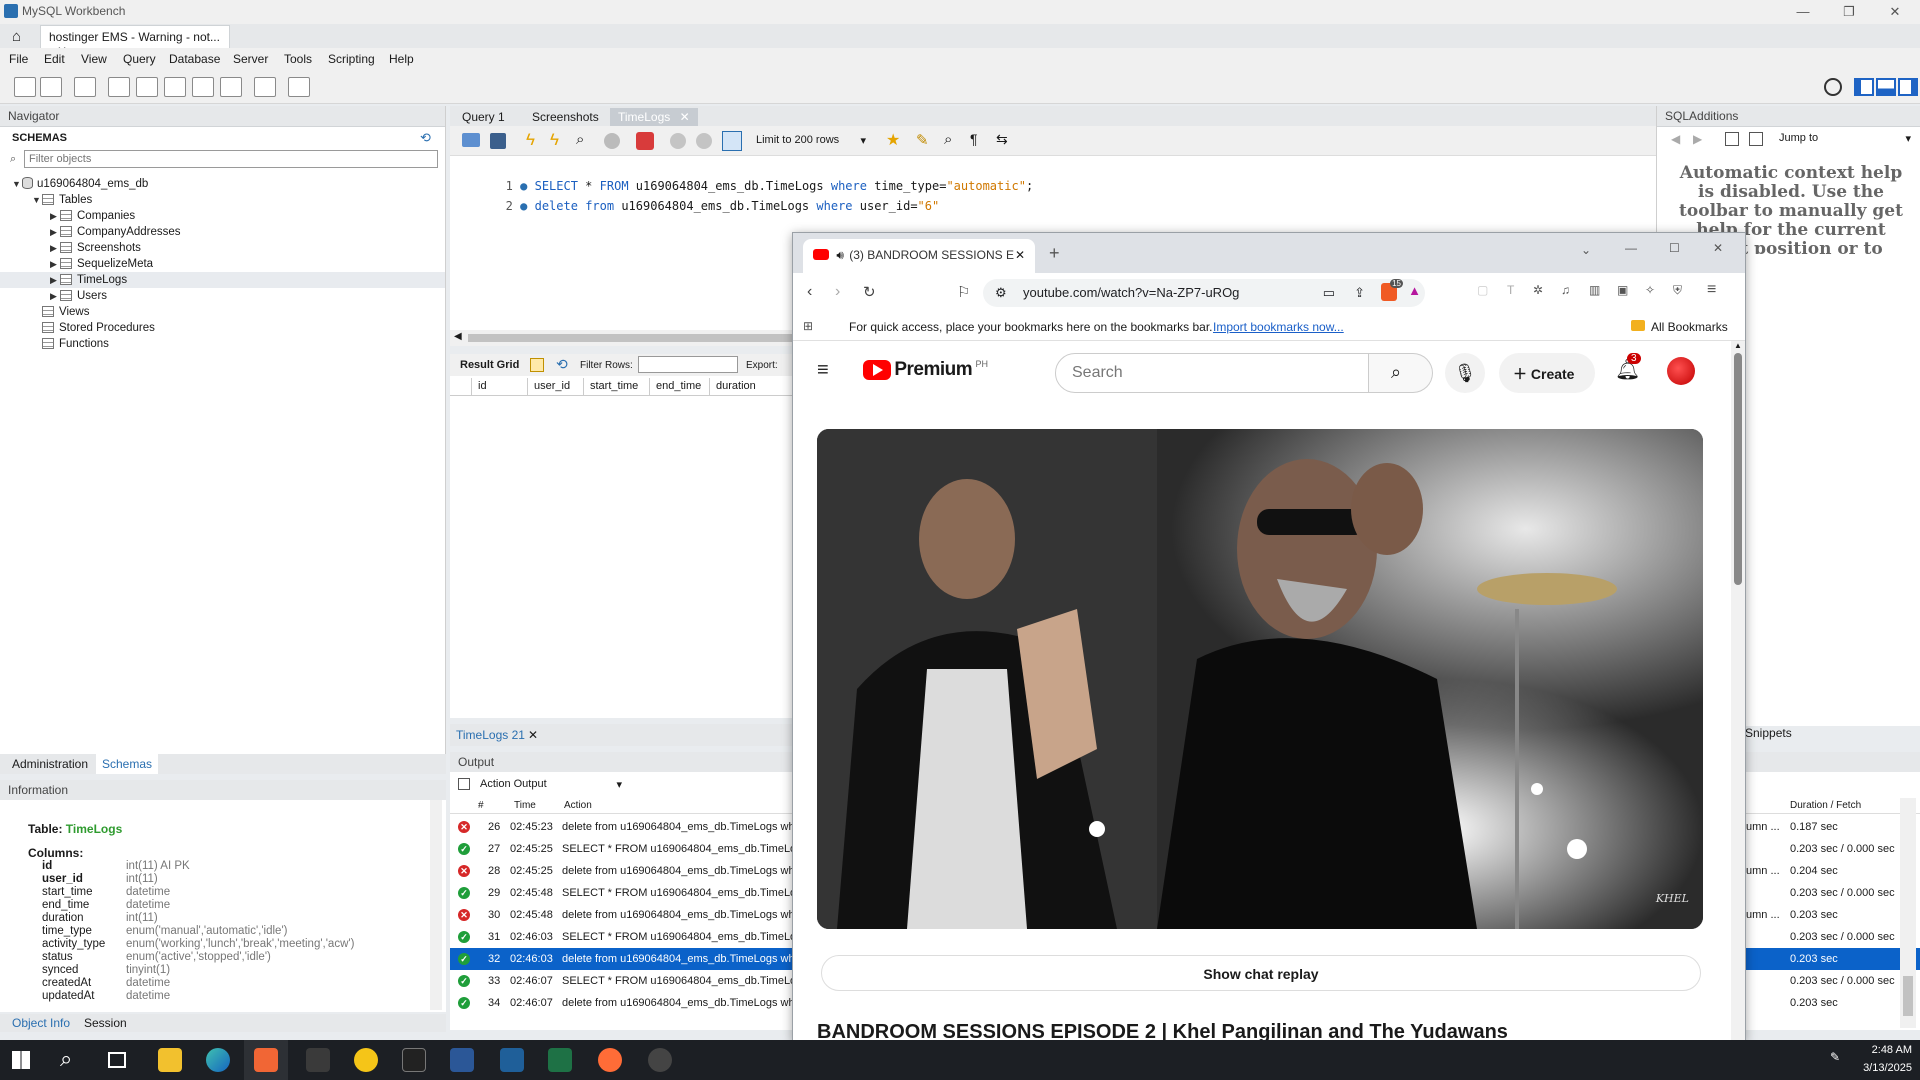  Describe the element at coordinates (617, 387) in the screenshot. I see `grid-col-header: start_time` at that location.